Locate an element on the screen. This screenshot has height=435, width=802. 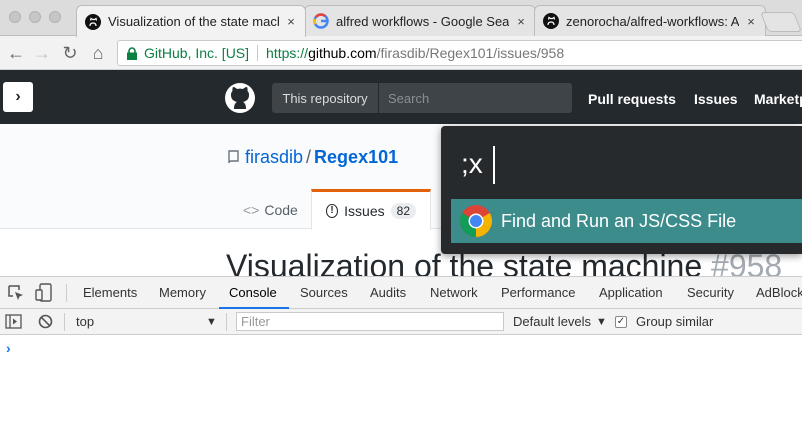
clear-console-icon is located at coordinates (45, 321).